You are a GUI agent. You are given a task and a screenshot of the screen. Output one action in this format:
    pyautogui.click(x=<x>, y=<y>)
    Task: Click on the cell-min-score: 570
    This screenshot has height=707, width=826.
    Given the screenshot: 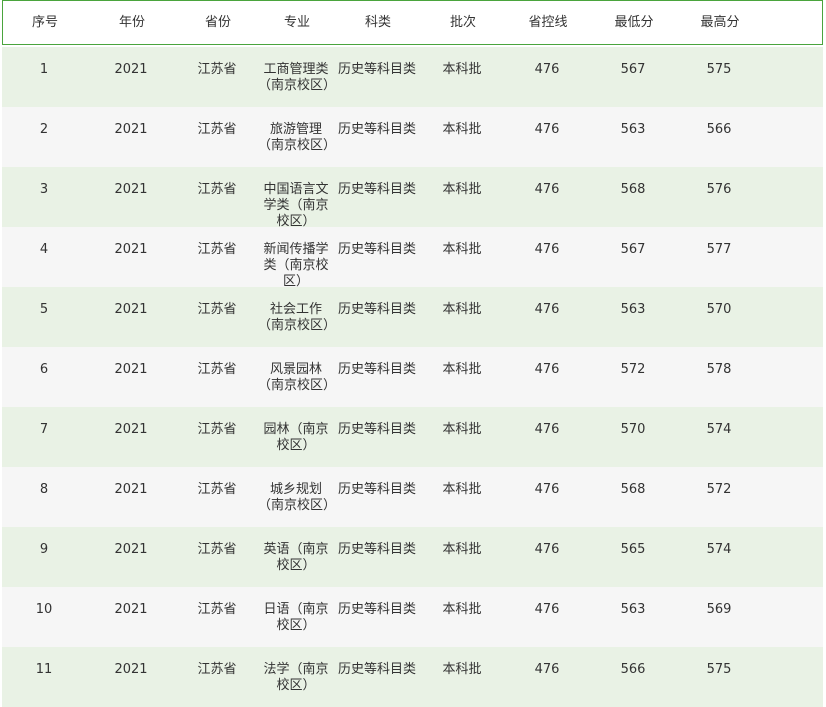 What is the action you would take?
    pyautogui.click(x=633, y=429)
    